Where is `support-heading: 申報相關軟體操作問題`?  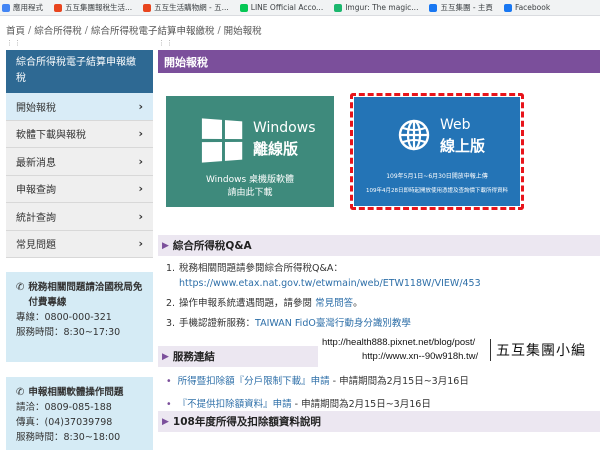 support-heading: 申報相關軟體操作問題 is located at coordinates (76, 392).